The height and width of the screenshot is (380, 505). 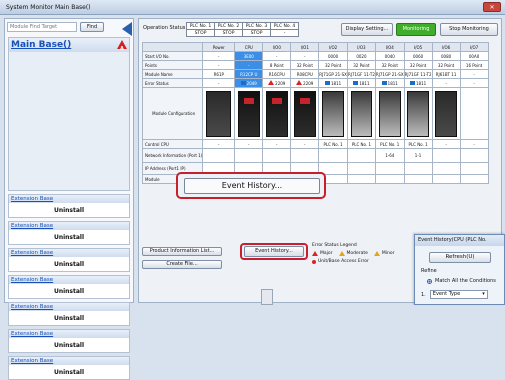 What do you see at coordinates (305, 74) in the screenshot?
I see `grid-cell: R08CPU` at bounding box center [305, 74].